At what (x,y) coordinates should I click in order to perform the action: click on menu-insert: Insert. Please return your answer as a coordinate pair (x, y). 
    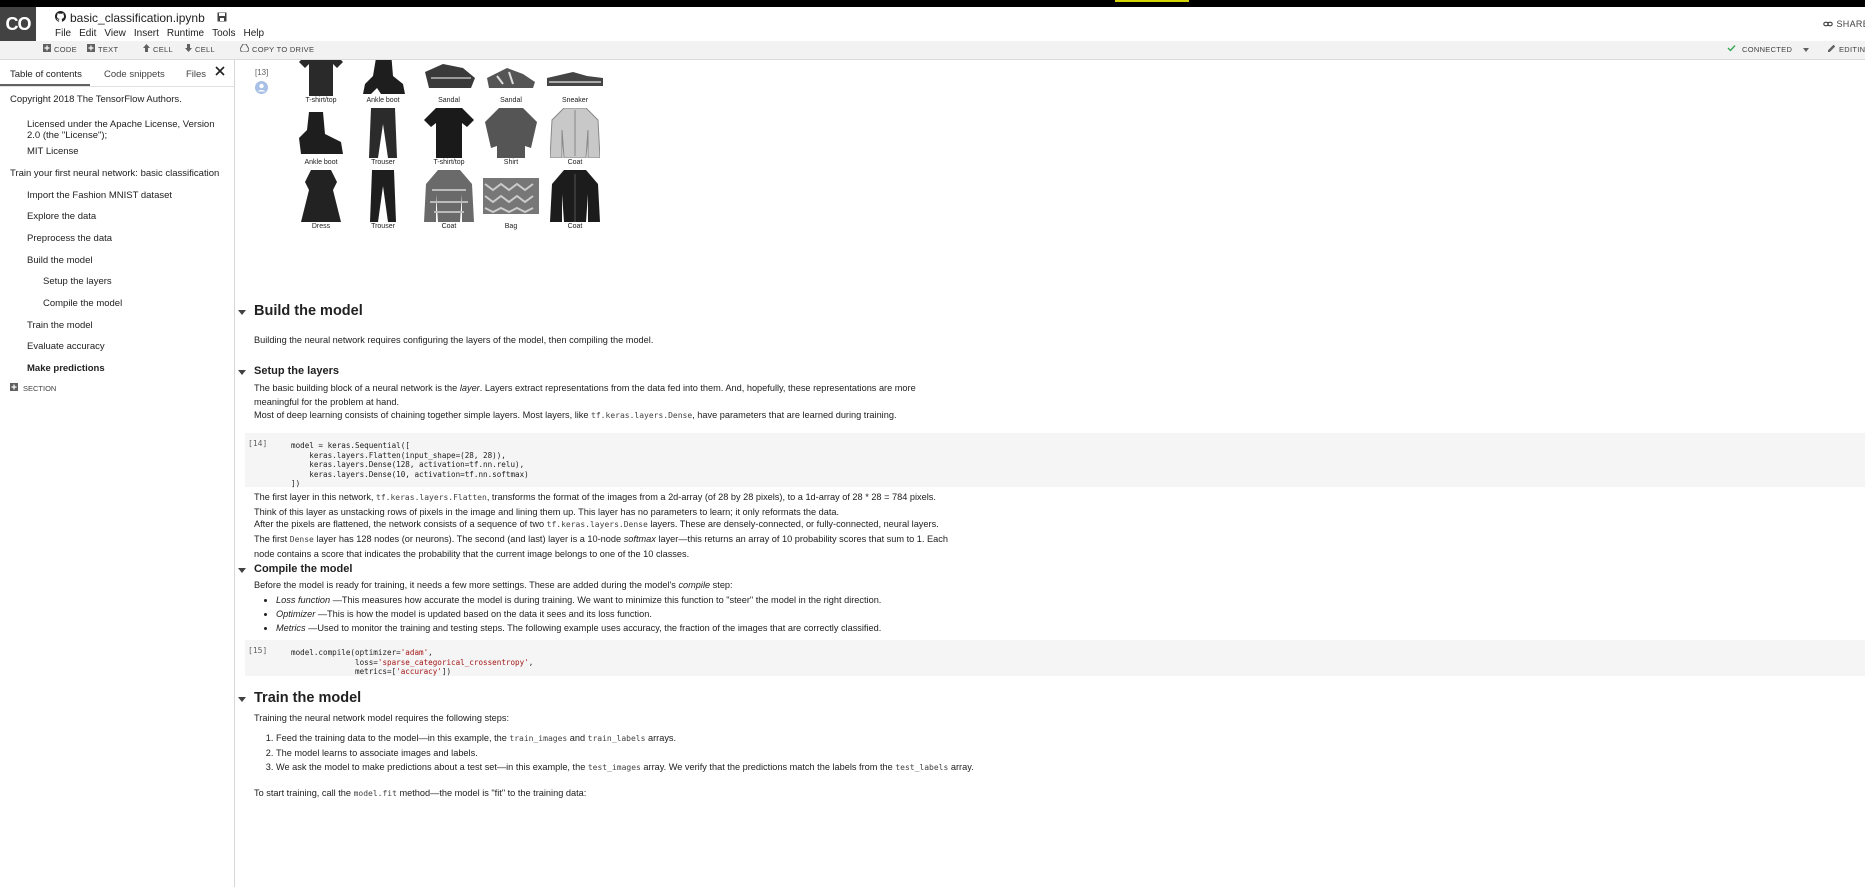
    Looking at the image, I should click on (146, 33).